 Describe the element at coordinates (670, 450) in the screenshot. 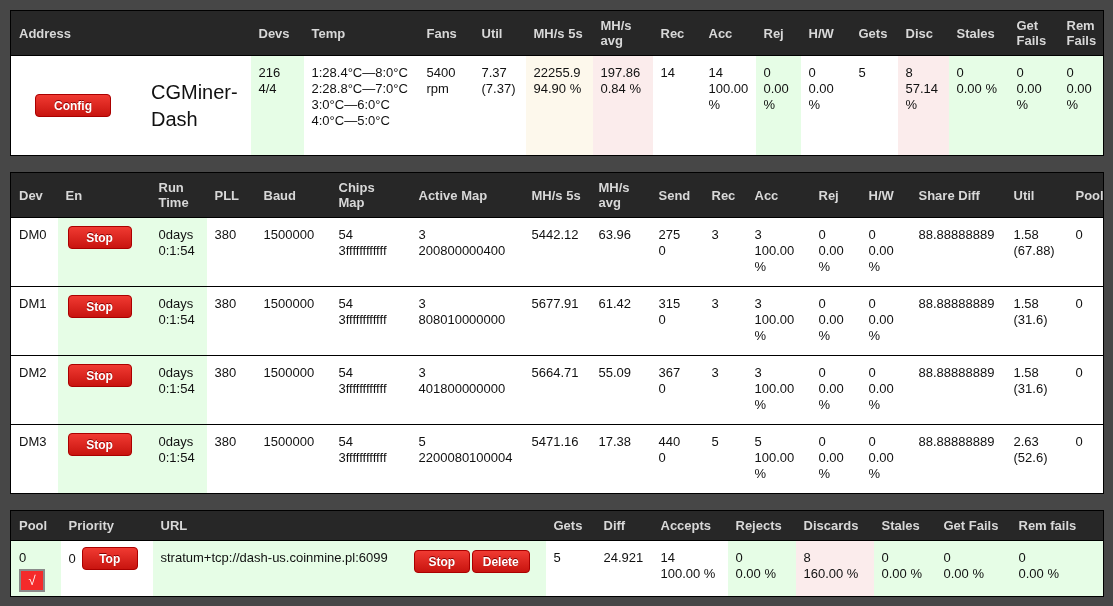

I see `table-cell-text: 440 0` at that location.